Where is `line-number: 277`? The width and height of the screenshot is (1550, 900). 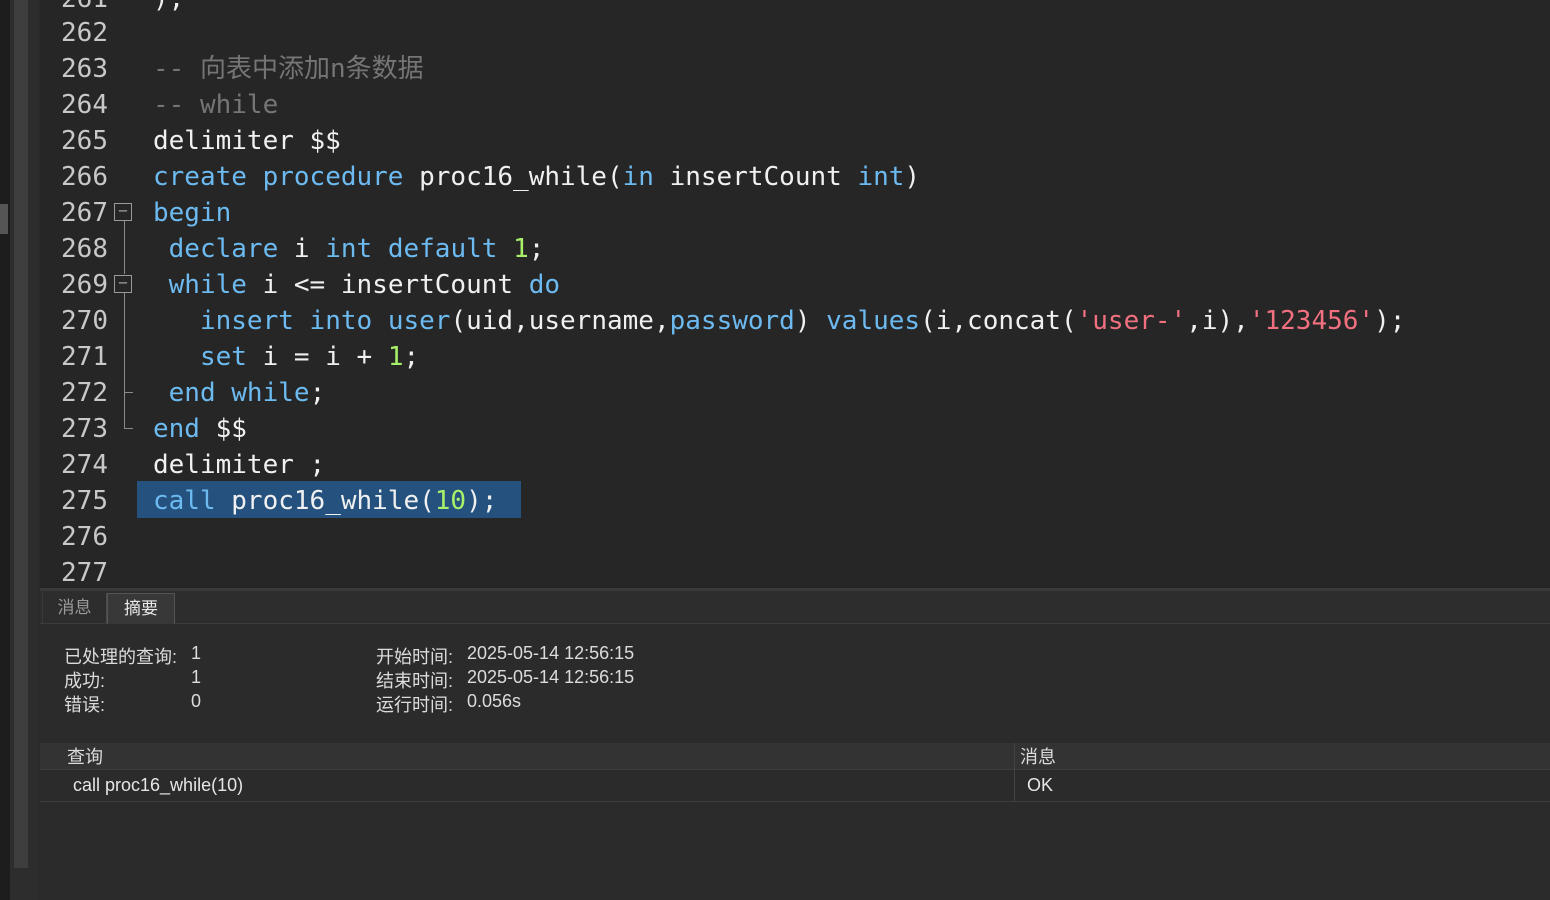
line-number: 277 is located at coordinates (84, 573).